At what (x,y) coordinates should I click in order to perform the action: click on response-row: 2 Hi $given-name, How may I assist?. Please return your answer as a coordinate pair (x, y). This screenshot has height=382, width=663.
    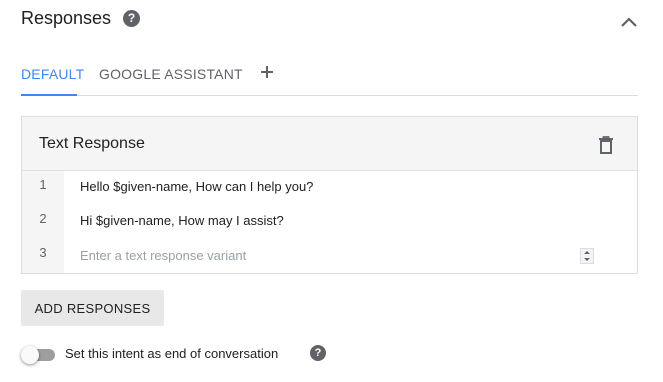
    Looking at the image, I should click on (329, 222).